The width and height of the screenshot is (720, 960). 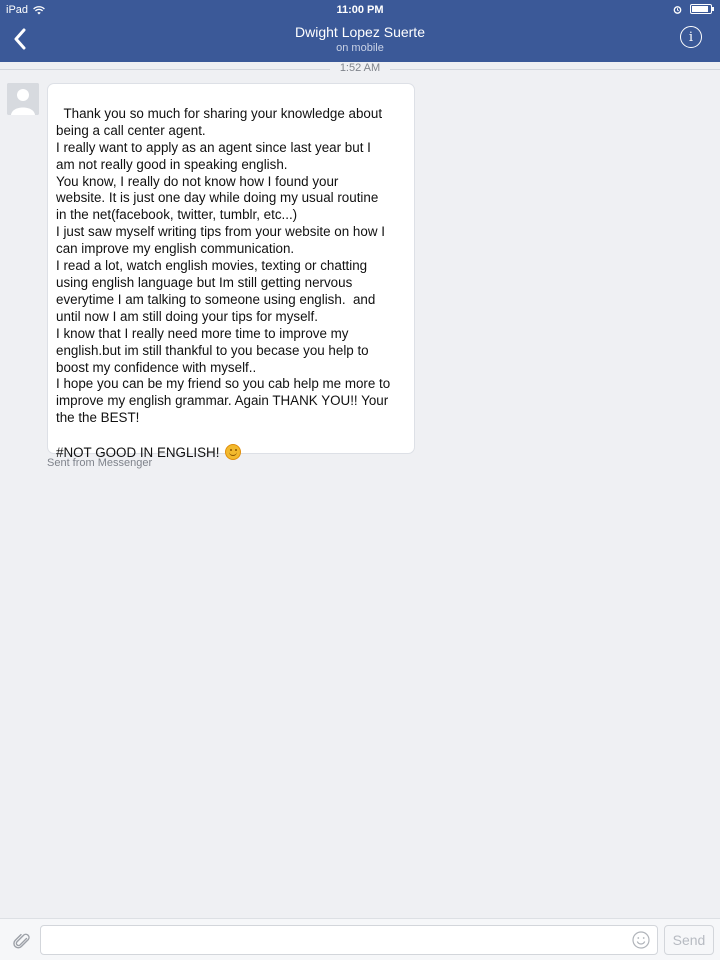 I want to click on attach-button, so click(x=22, y=941).